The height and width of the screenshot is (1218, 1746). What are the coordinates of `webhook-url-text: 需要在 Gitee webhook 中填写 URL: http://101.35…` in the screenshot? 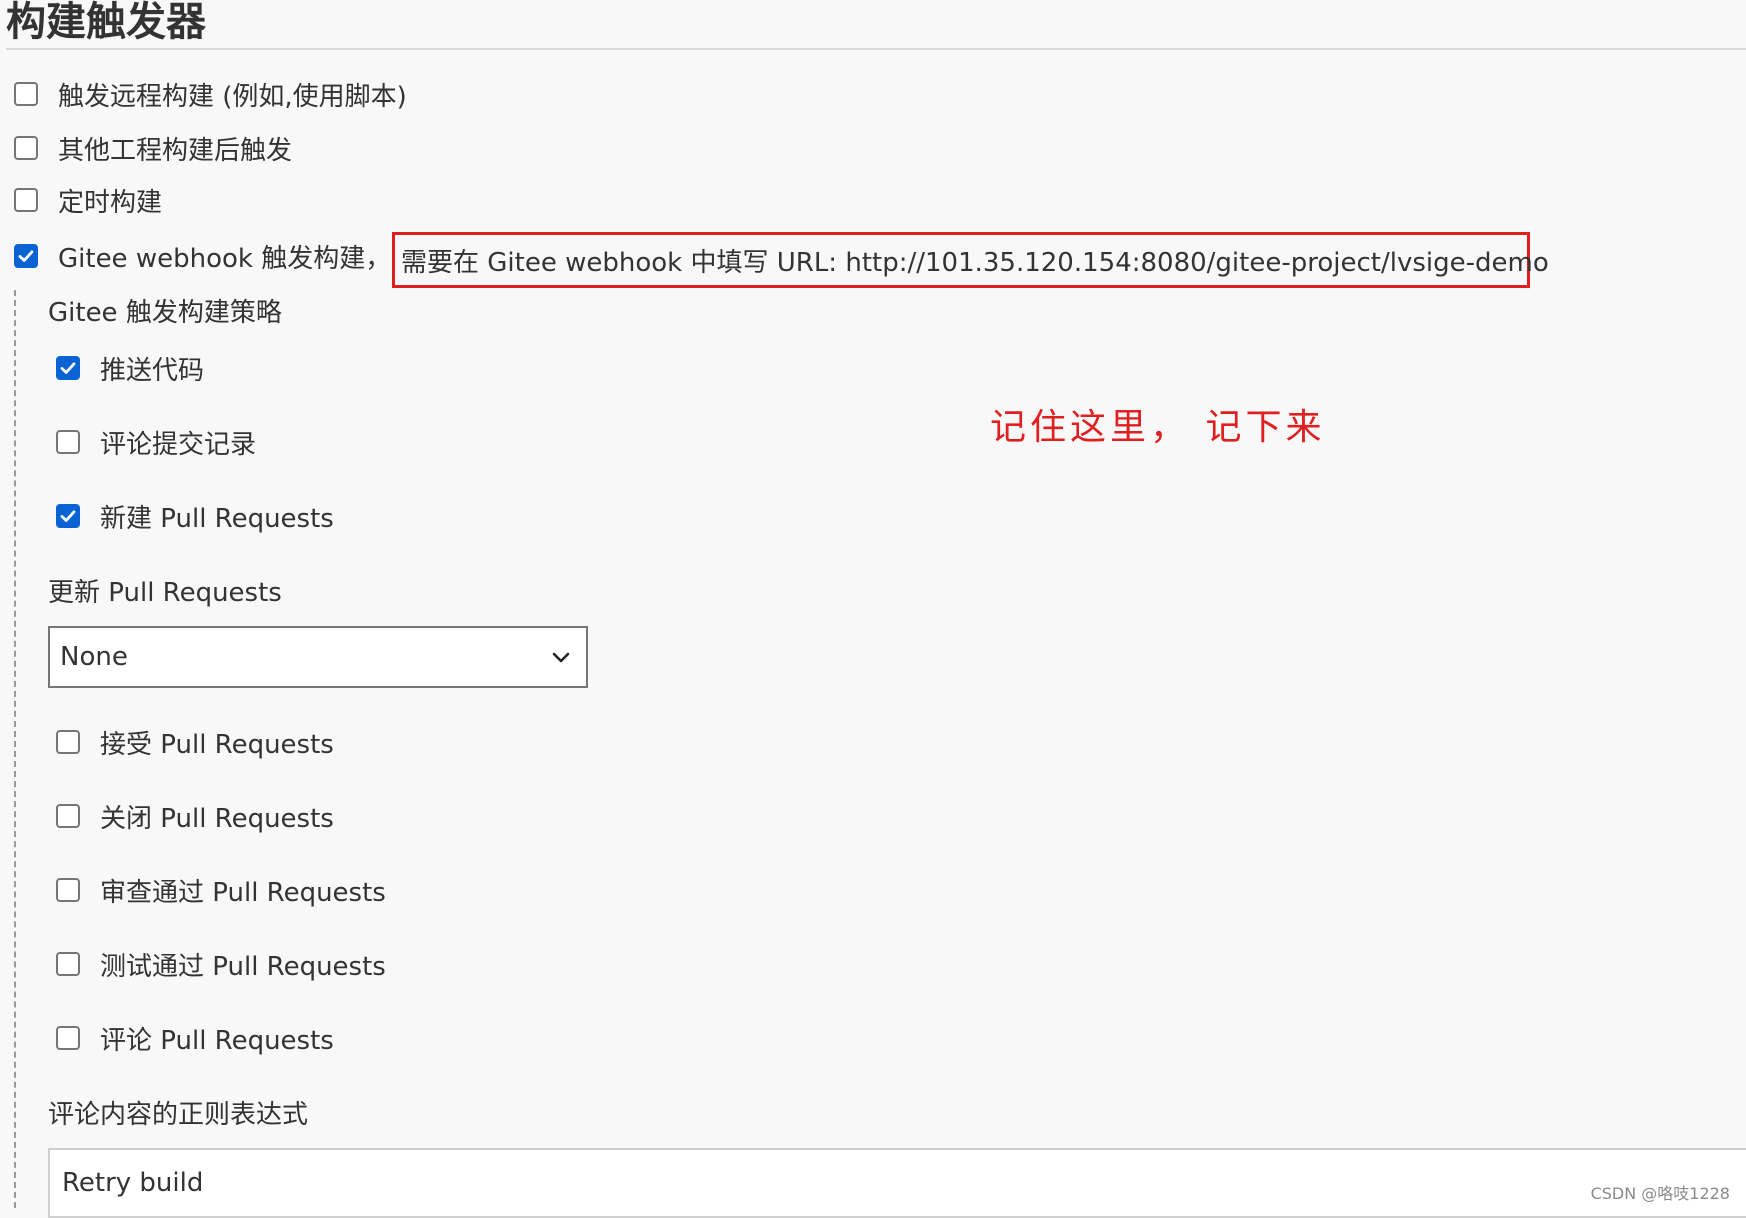 It's located at (975, 262).